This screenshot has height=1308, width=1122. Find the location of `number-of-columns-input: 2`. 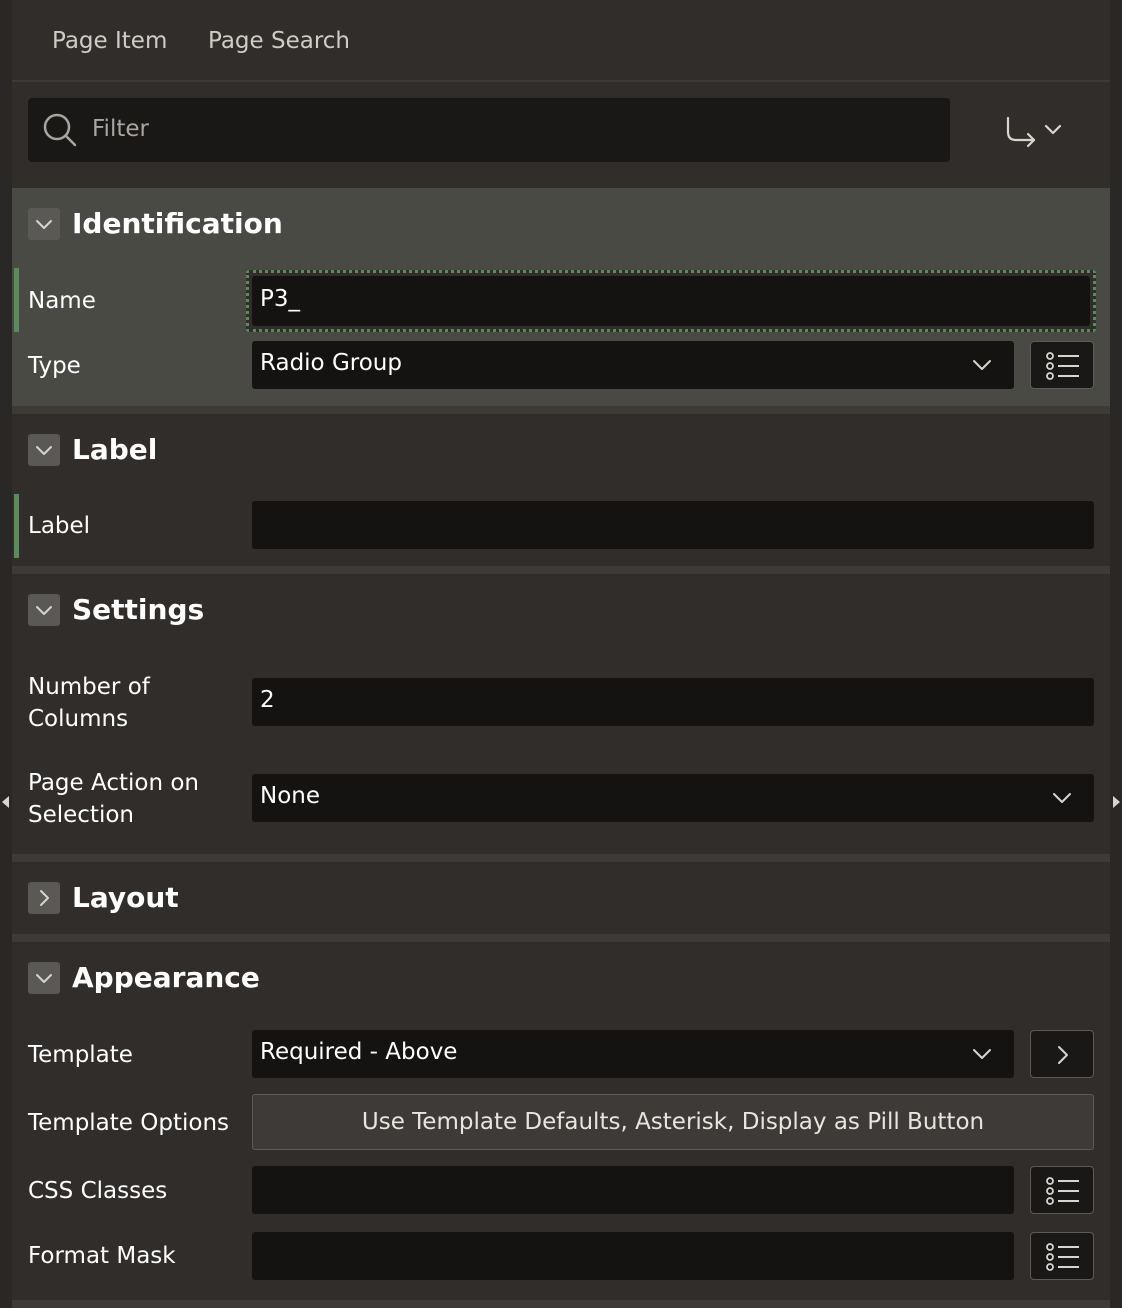

number-of-columns-input: 2 is located at coordinates (673, 702).